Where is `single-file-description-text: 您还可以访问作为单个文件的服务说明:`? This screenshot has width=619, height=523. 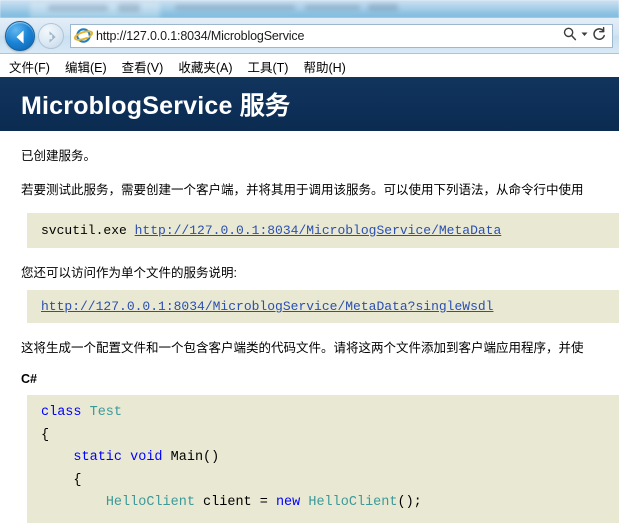
single-file-description-text: 您还可以访问作为单个文件的服务说明: is located at coordinates (129, 273).